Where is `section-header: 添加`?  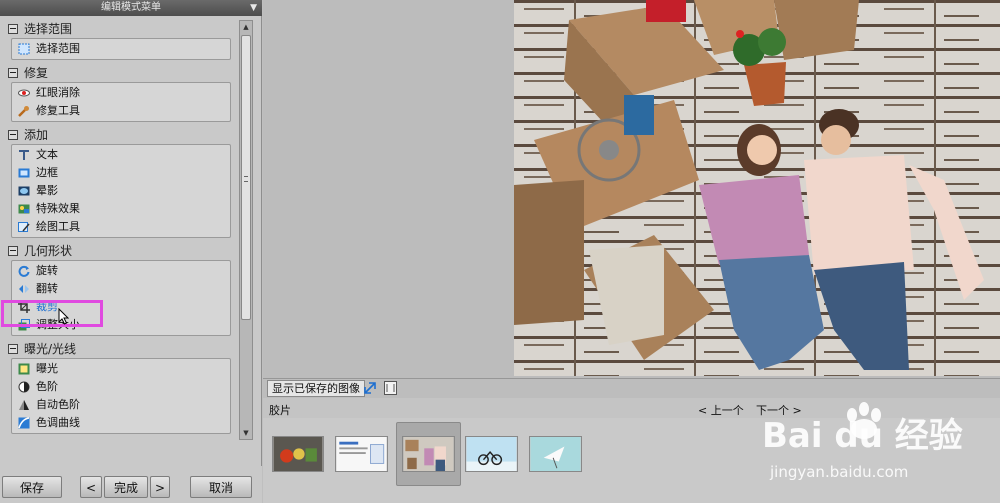
section-header: 添加 is located at coordinates (121, 135).